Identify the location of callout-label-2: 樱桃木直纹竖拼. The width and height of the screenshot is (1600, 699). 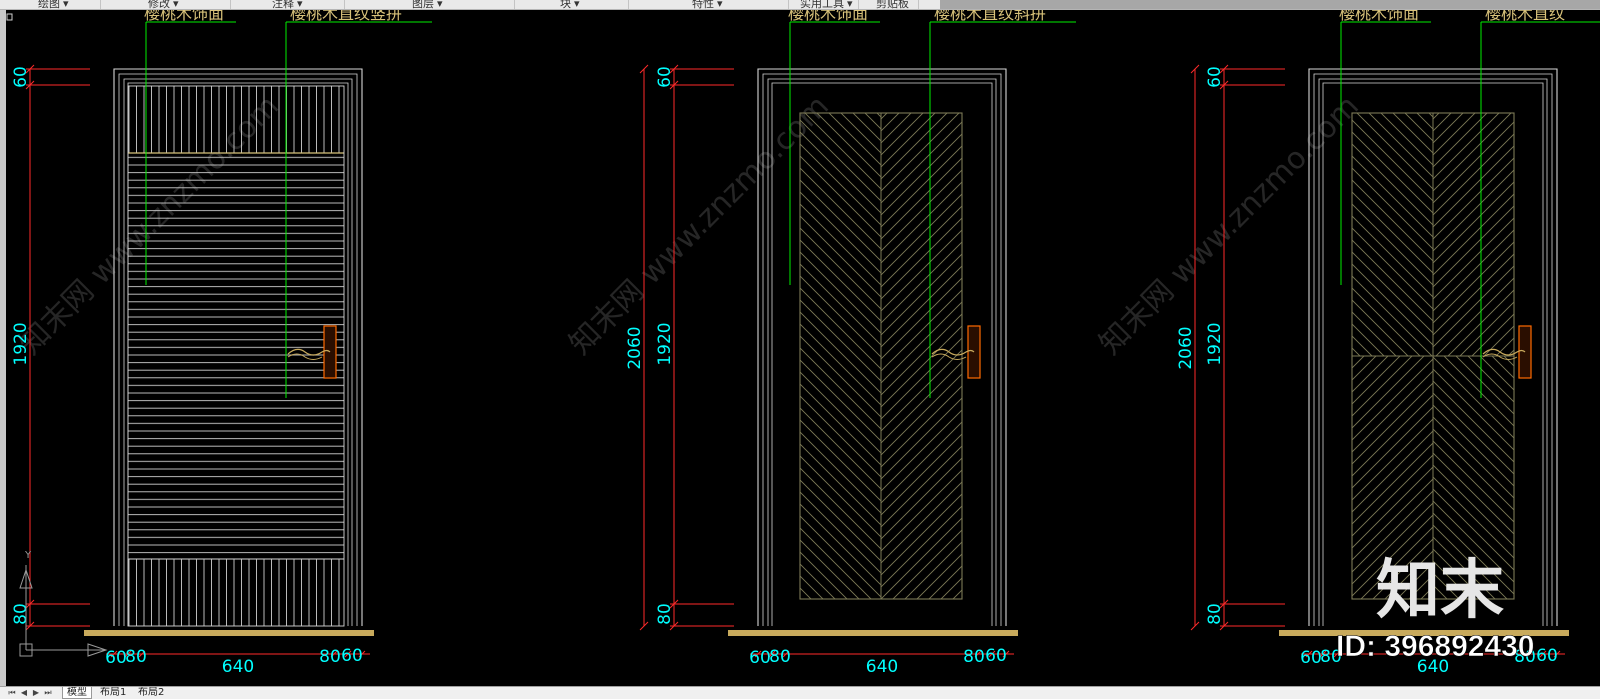
(346, 16).